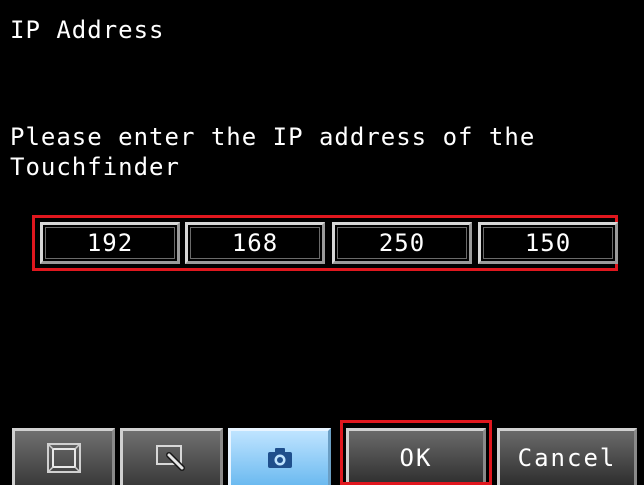 The image size is (644, 485). I want to click on ok-button: OK, so click(416, 456).